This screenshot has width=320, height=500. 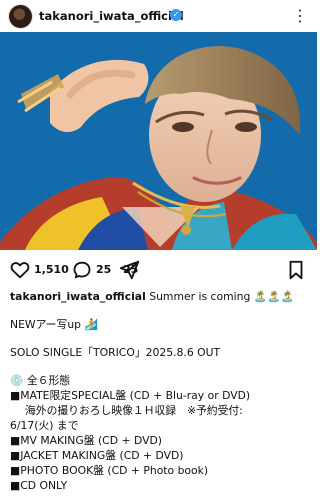 What do you see at coordinates (131, 269) in the screenshot?
I see `share-count: 25` at bounding box center [131, 269].